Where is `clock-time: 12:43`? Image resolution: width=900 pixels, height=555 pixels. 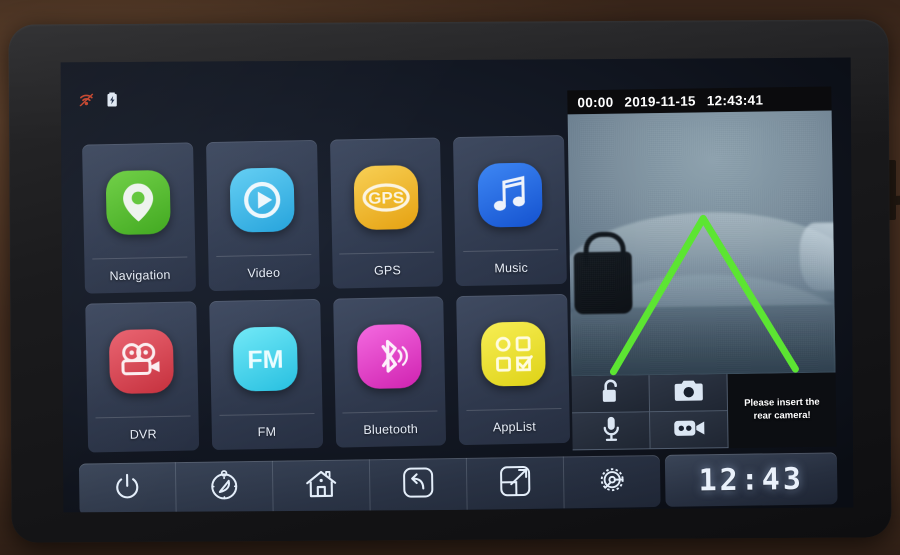
clock-time: 12:43 is located at coordinates (751, 479).